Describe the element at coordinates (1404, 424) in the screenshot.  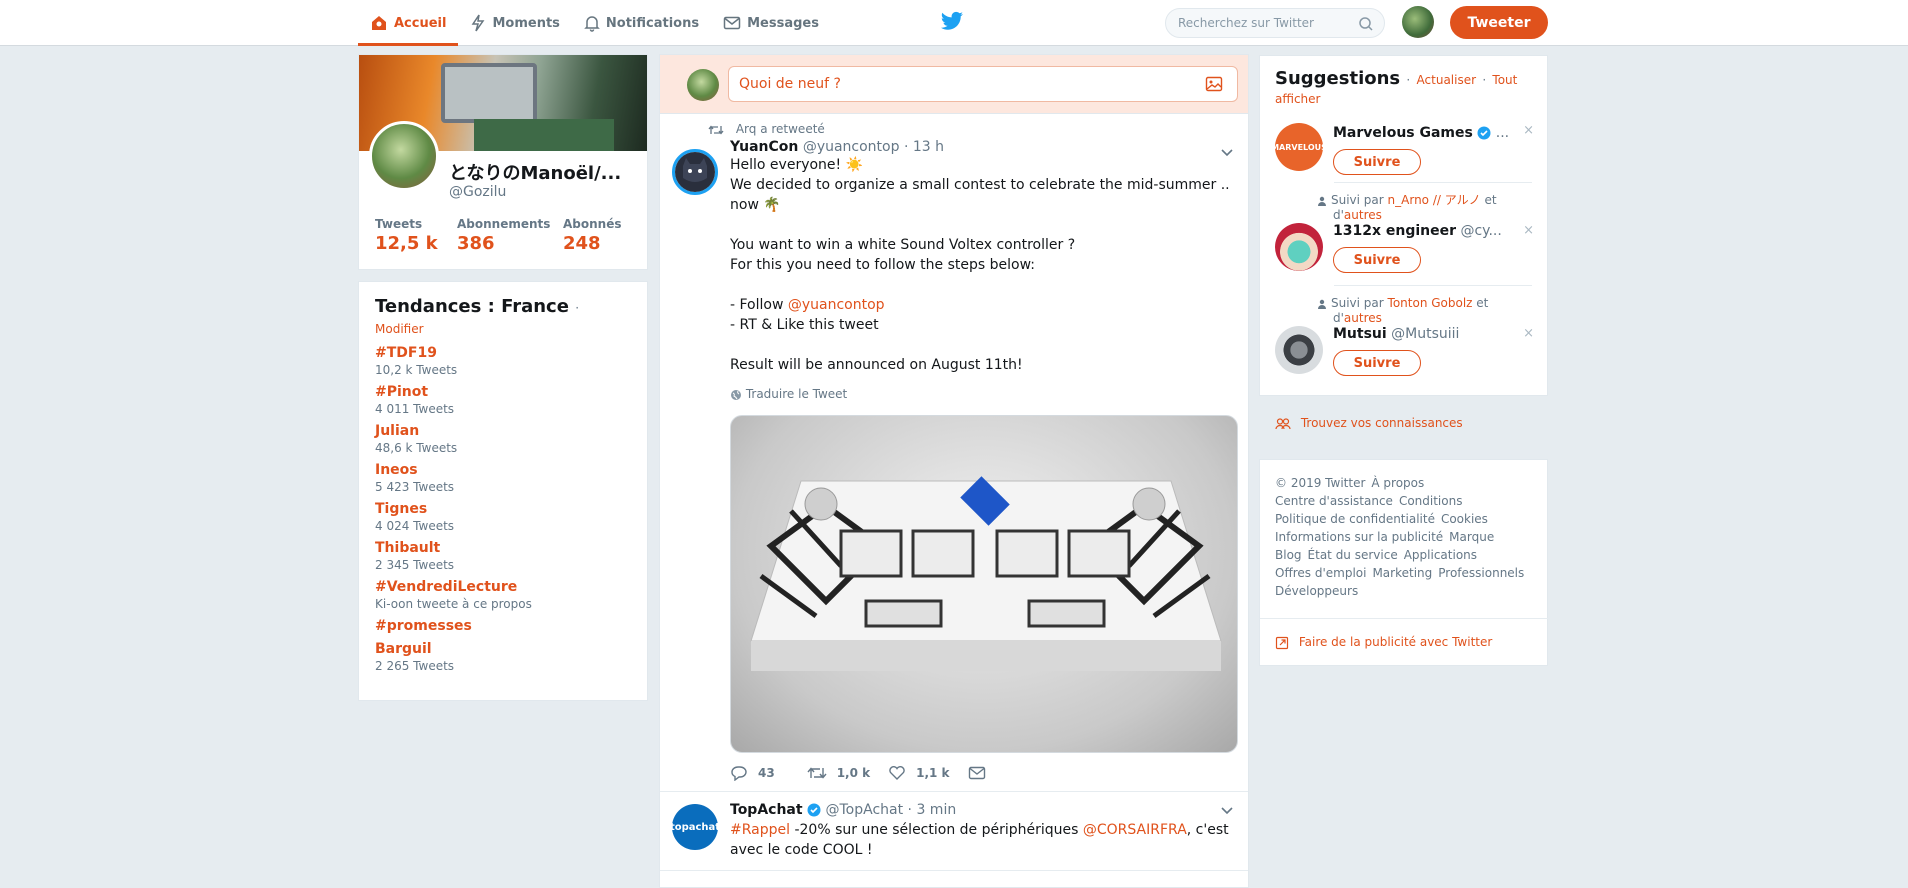
I see `find-friends-link: Trouvez vos connaissances` at that location.